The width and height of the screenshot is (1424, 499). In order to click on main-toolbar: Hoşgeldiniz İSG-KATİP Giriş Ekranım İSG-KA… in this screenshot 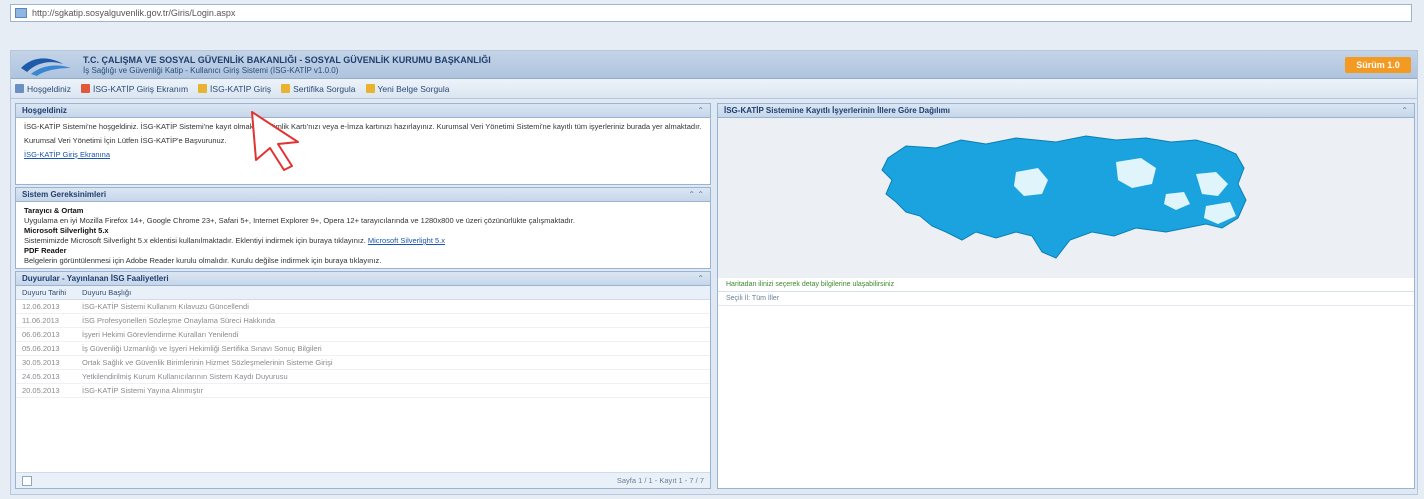, I will do `click(714, 89)`.